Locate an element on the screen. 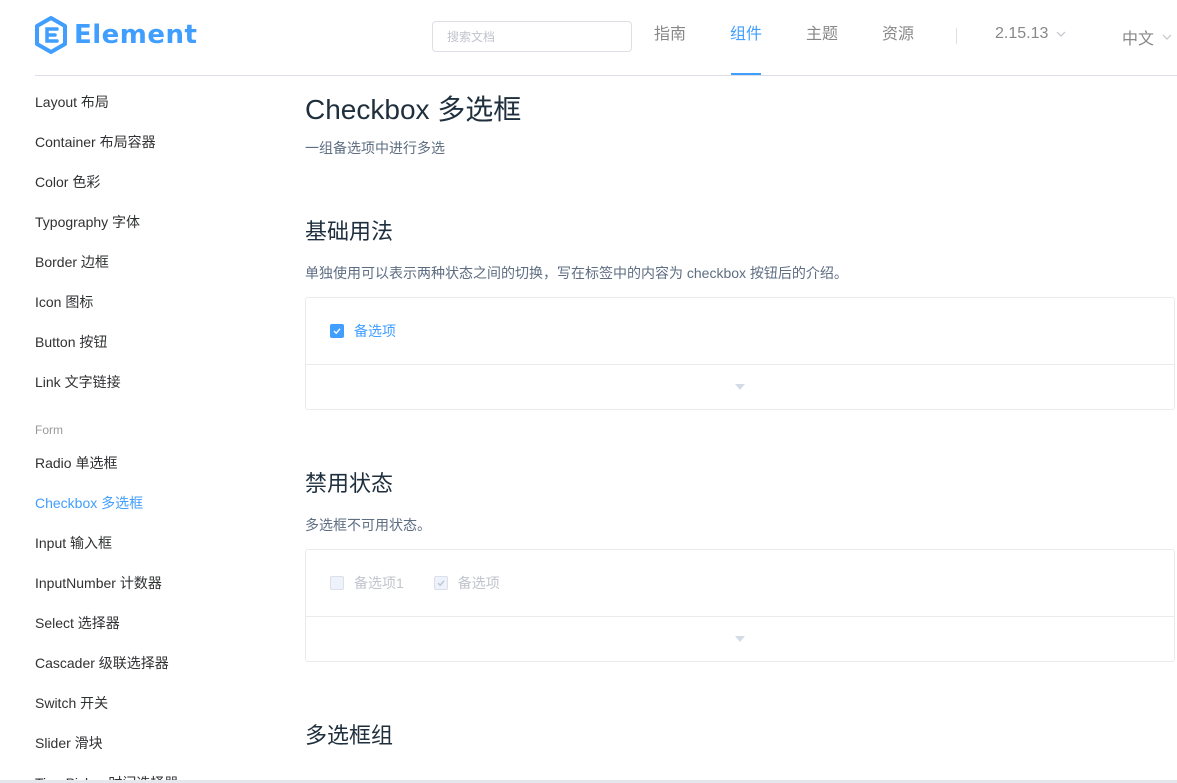  demo-source: 备选项1 备选项 is located at coordinates (740, 583).